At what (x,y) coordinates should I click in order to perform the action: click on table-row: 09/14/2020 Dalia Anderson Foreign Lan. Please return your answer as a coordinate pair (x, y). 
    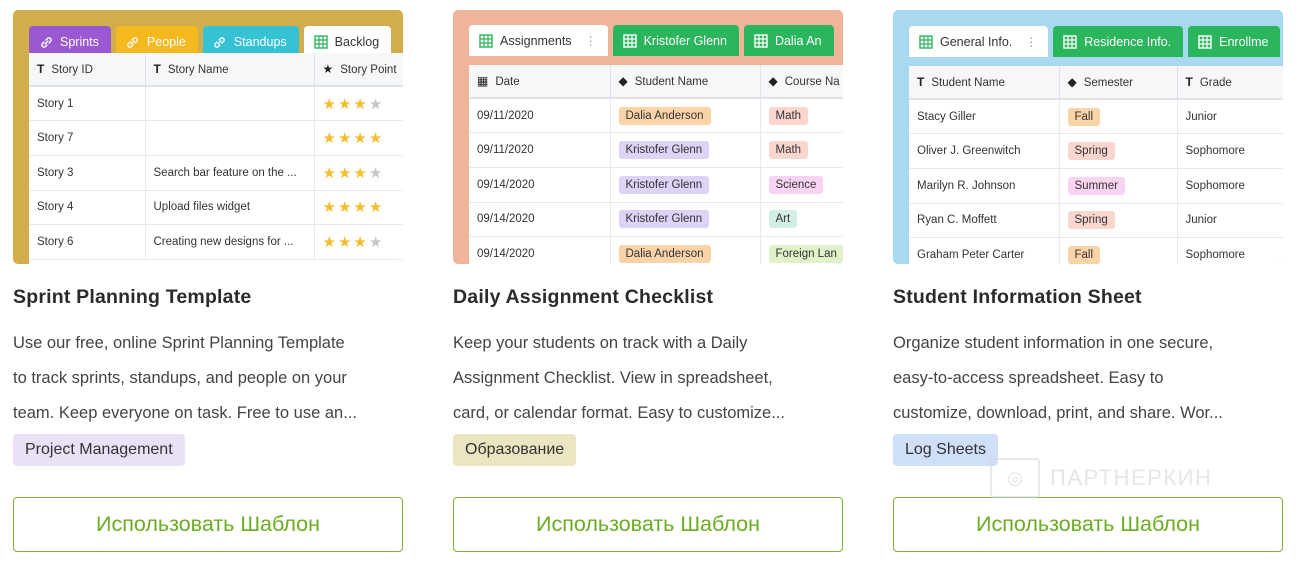
    Looking at the image, I should click on (656, 250).